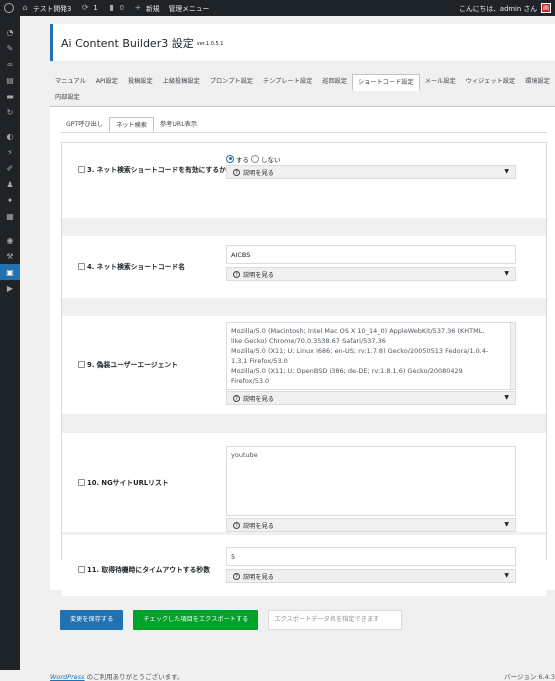 The image size is (555, 681). What do you see at coordinates (371, 274) in the screenshot?
I see `setting-4-help: ? 説明を見る ▼` at bounding box center [371, 274].